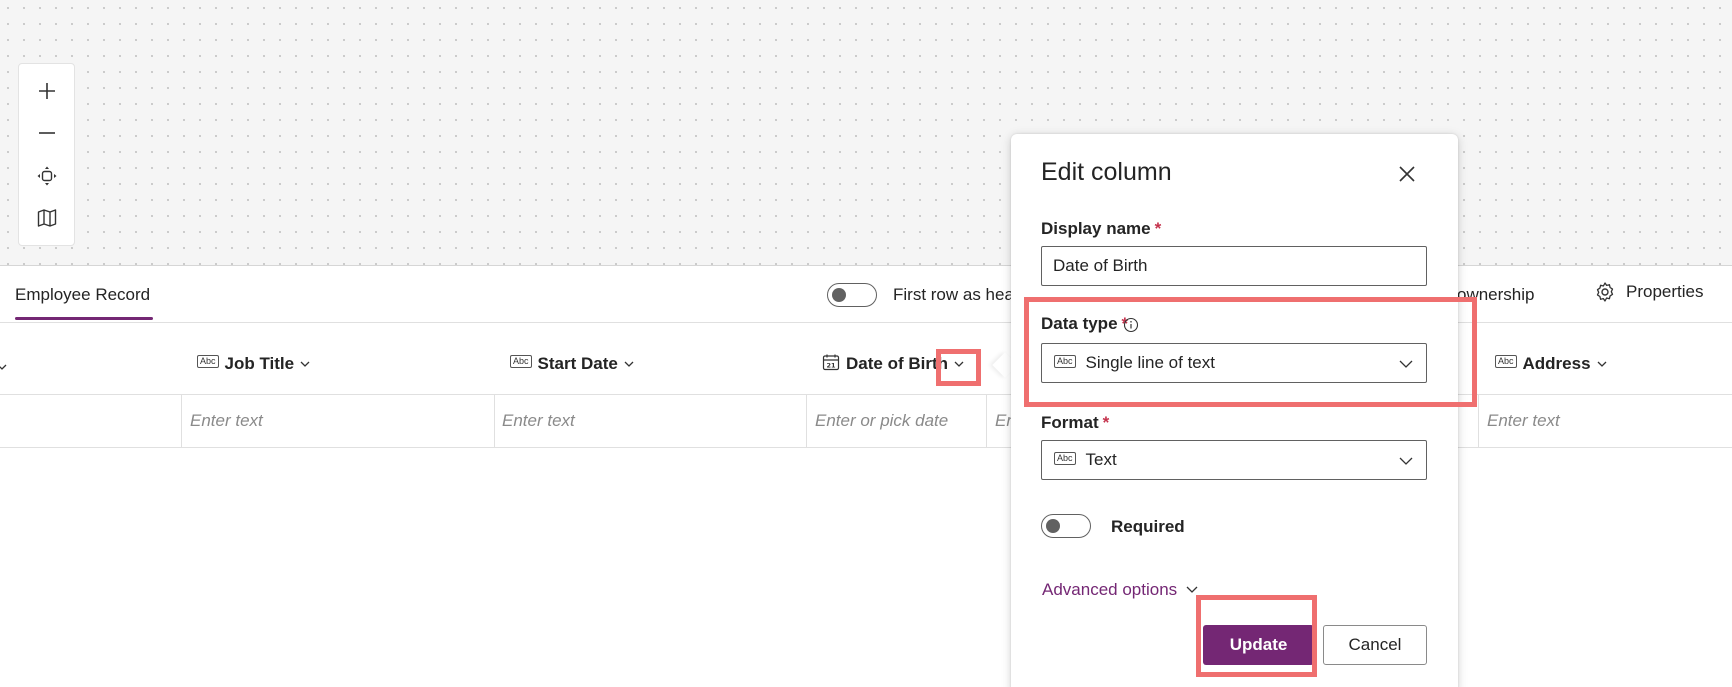 This screenshot has height=687, width=1732. I want to click on update-button: Update, so click(1258, 645).